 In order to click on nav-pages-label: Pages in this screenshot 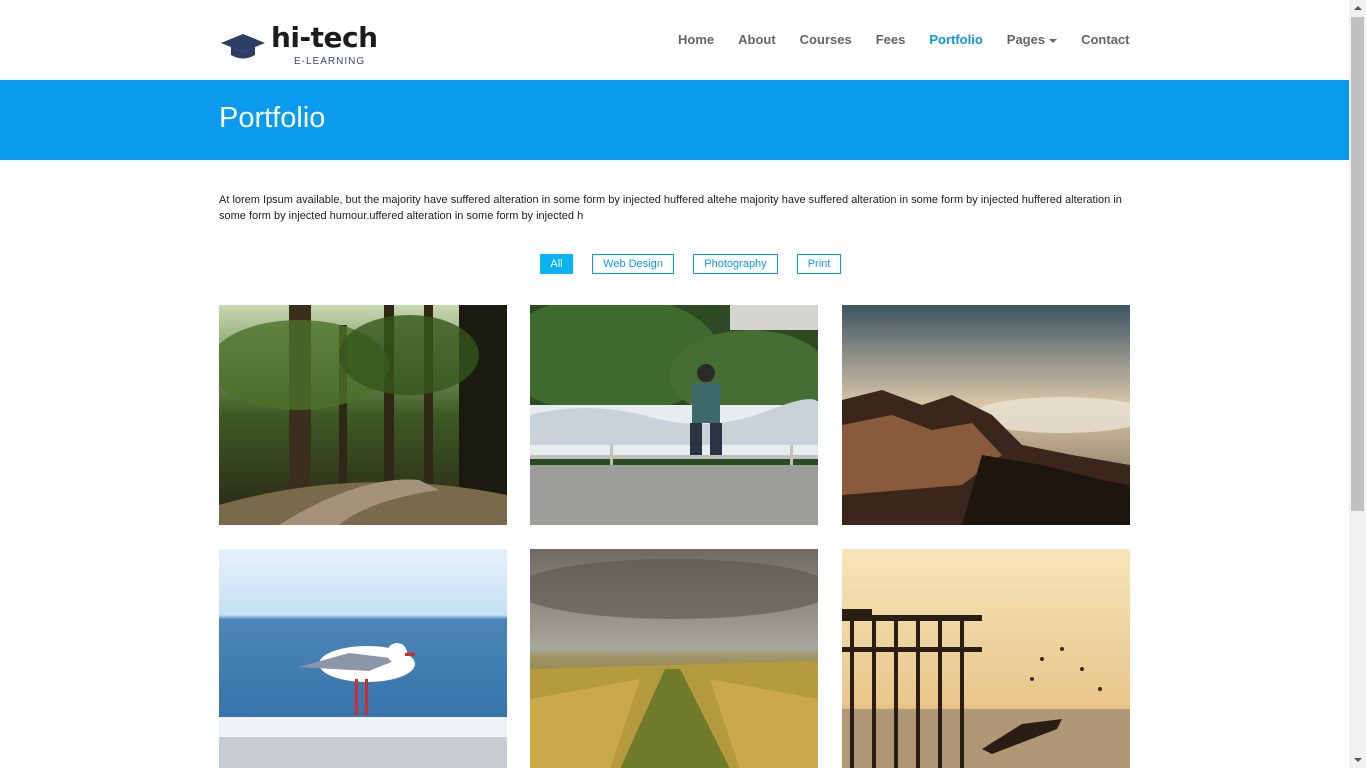, I will do `click(1026, 39)`.